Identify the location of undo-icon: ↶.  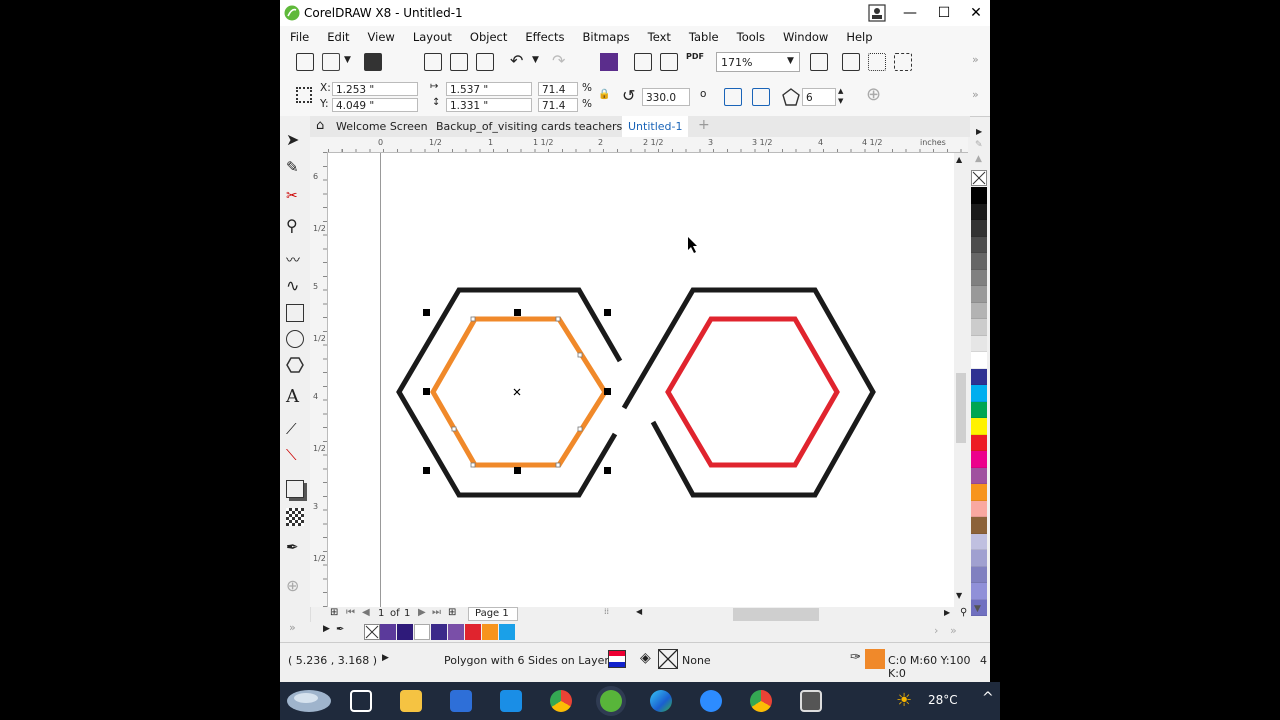
(516, 60).